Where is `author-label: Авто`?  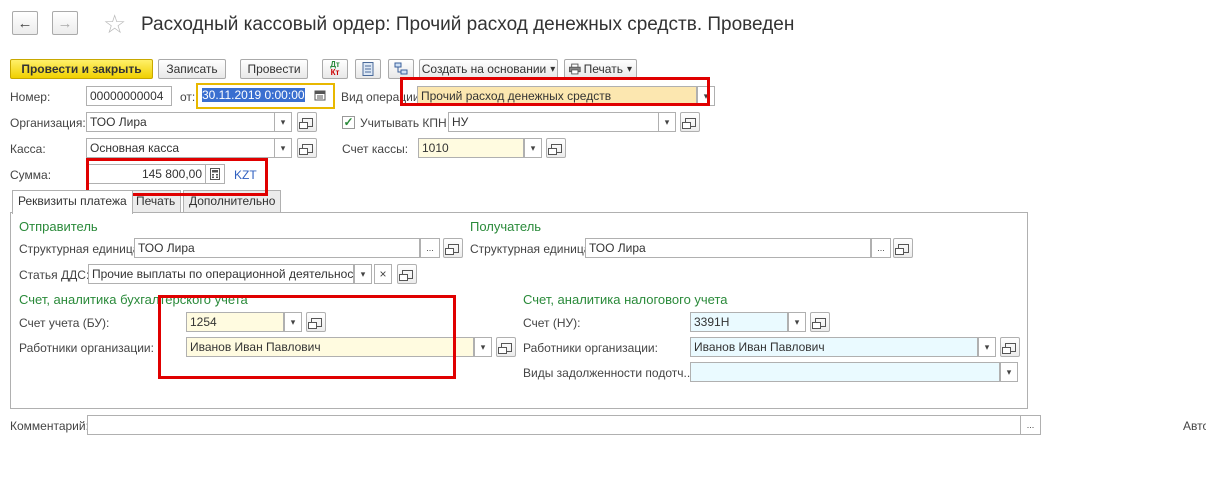 author-label: Авто is located at coordinates (1194, 426).